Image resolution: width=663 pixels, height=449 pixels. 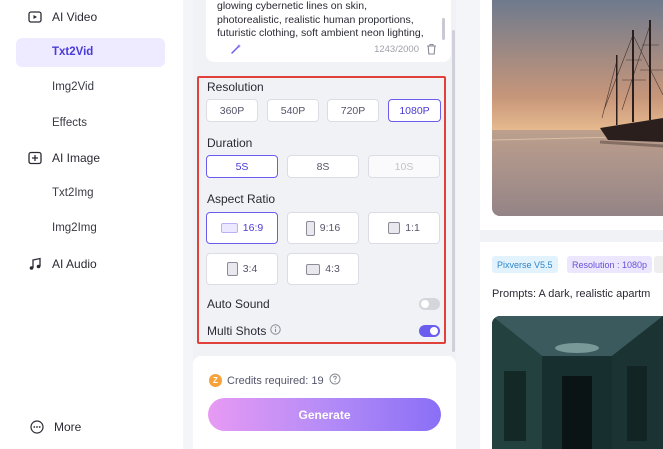 What do you see at coordinates (237, 331) in the screenshot?
I see `multi-shots-label: Multi Shots` at bounding box center [237, 331].